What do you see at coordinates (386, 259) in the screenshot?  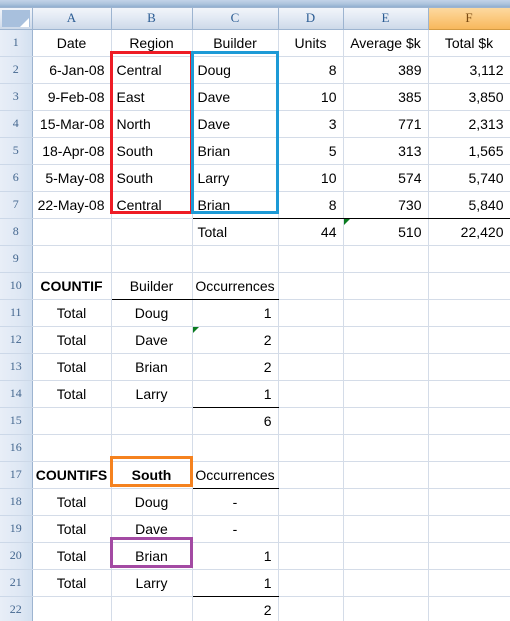 I see `cell-E9` at bounding box center [386, 259].